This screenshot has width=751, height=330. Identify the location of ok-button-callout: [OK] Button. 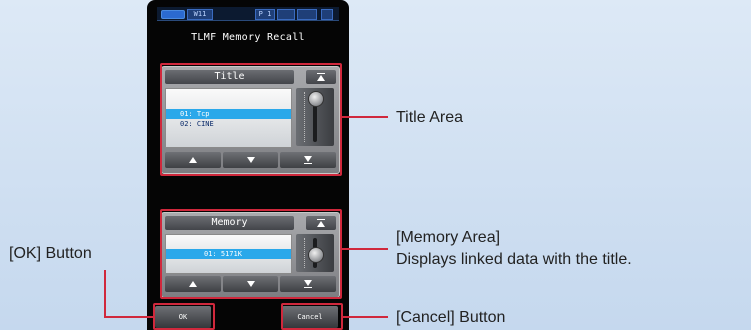
(50, 253).